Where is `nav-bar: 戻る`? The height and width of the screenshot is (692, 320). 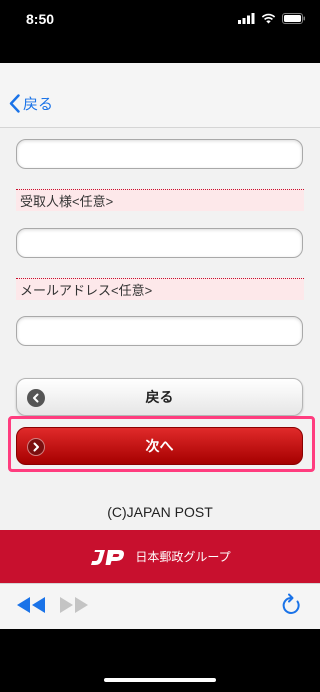
nav-bar: 戻る is located at coordinates (160, 95).